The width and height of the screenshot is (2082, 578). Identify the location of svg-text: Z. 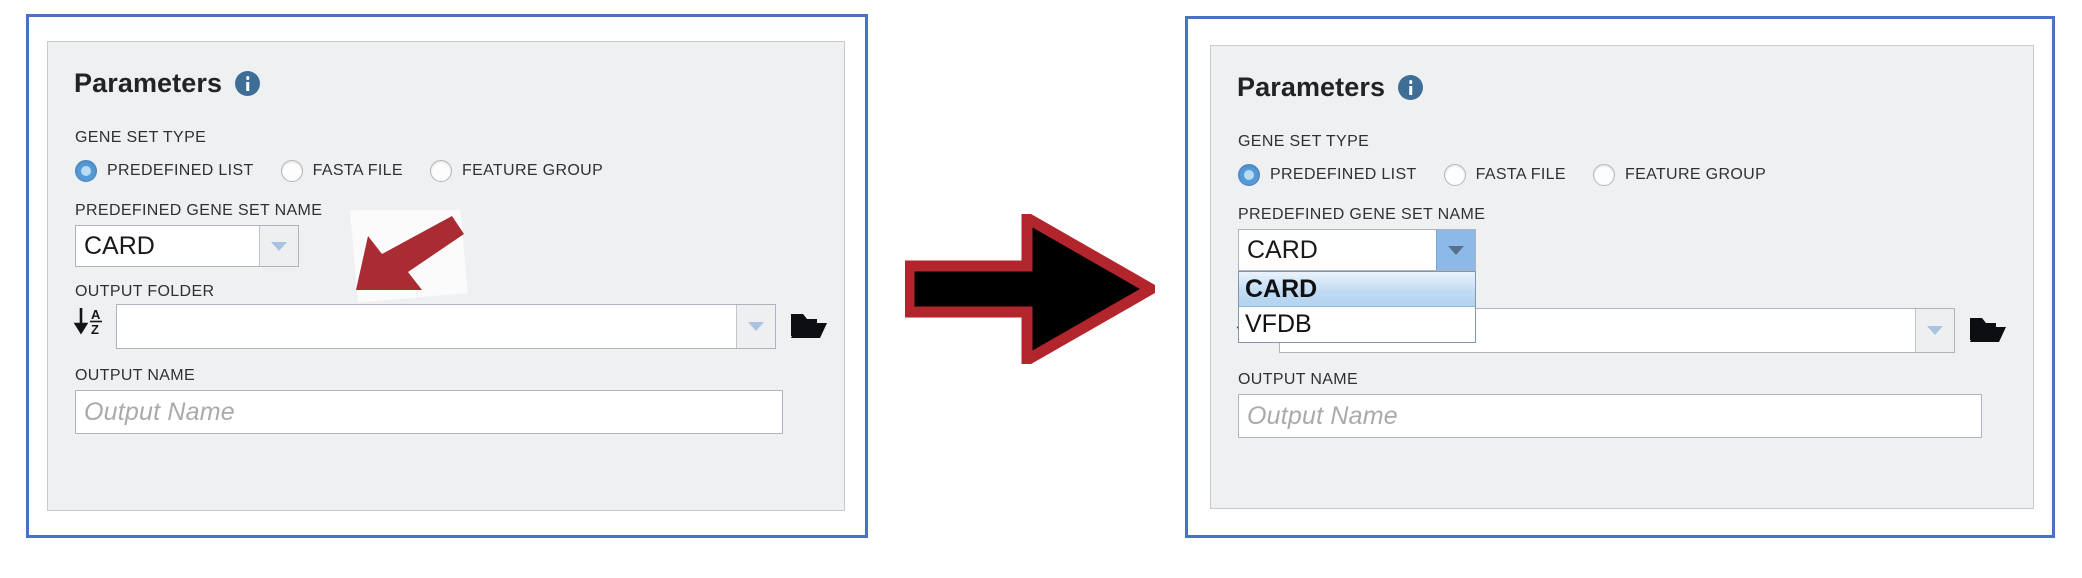
(95, 329).